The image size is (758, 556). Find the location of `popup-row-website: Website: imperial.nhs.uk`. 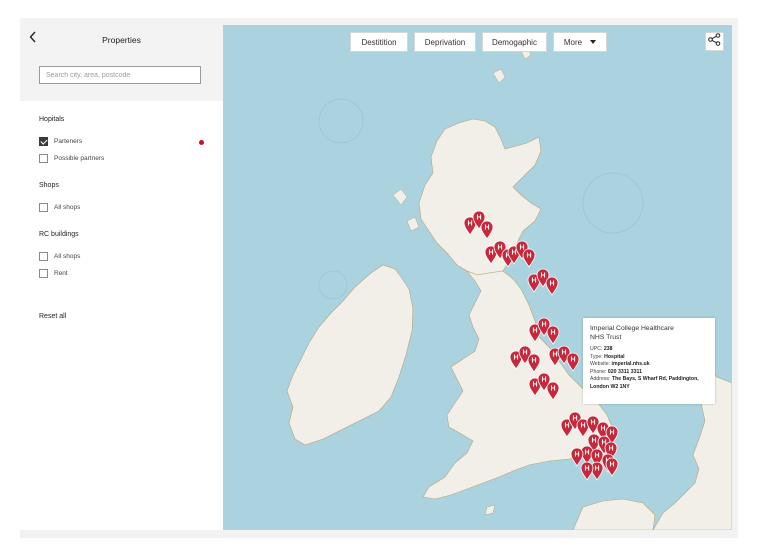

popup-row-website: Website: imperial.nhs.uk is located at coordinates (649, 365).